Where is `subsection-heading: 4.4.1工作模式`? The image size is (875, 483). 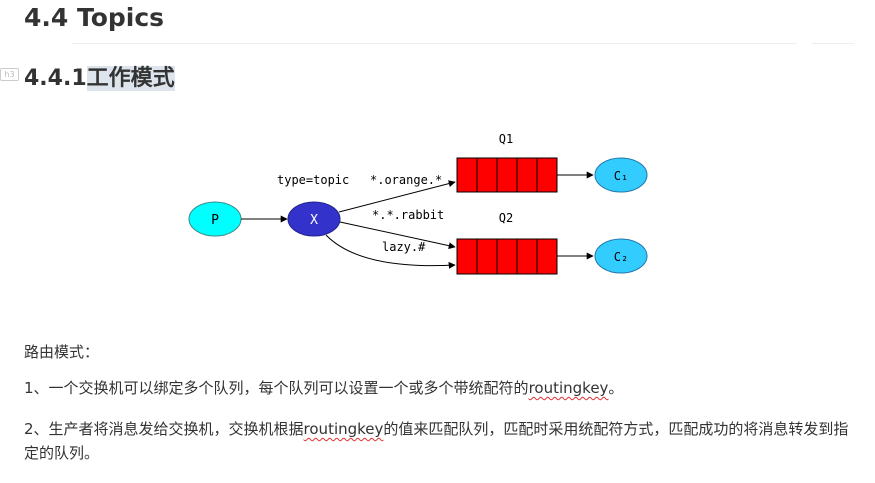
subsection-heading: 4.4.1工作模式 is located at coordinates (99, 79).